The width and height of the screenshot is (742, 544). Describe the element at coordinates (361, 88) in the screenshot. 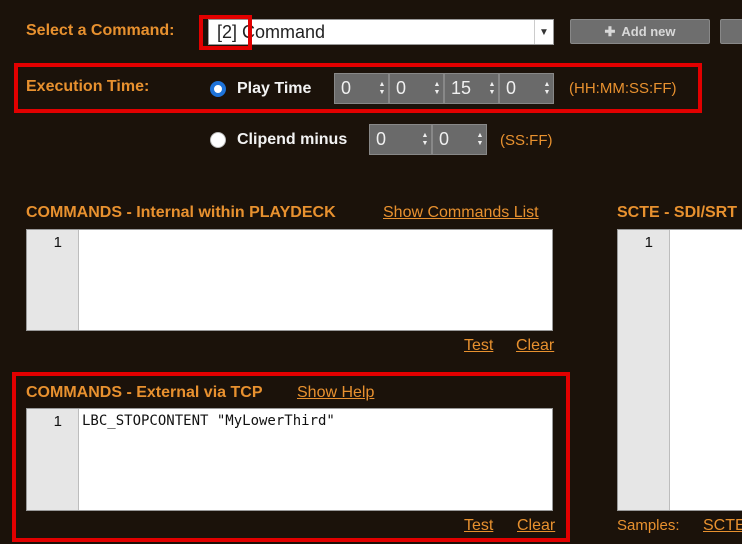

I see `play-time-hours-stepper: 0 ▲ ▼` at that location.